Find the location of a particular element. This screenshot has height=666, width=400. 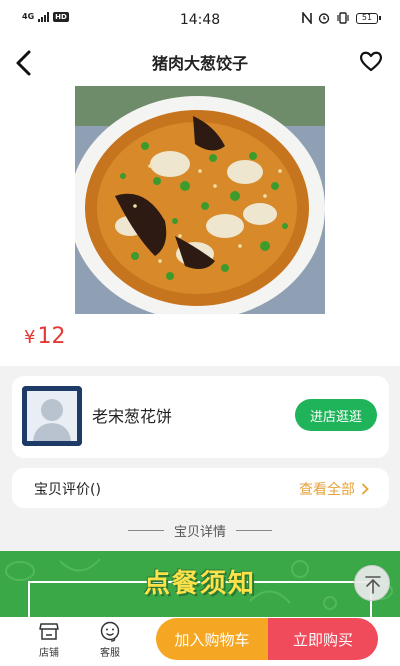

reviews-card: 宝贝评价() 查看全部 is located at coordinates (200, 488).